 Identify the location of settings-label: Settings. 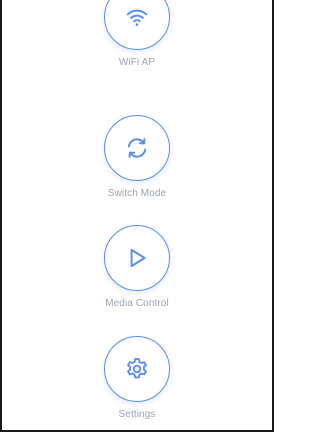
(137, 414).